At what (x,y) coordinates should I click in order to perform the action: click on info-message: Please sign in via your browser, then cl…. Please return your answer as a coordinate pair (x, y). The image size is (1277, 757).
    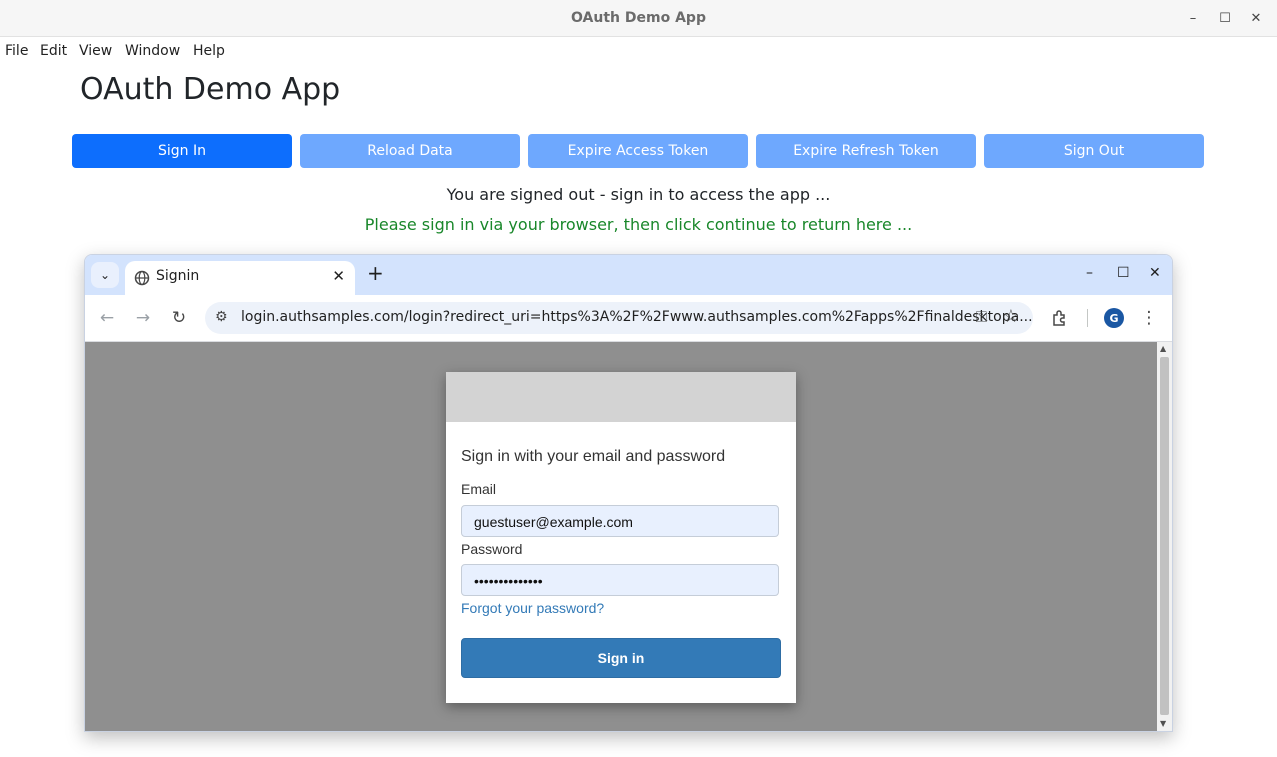
    Looking at the image, I should click on (638, 224).